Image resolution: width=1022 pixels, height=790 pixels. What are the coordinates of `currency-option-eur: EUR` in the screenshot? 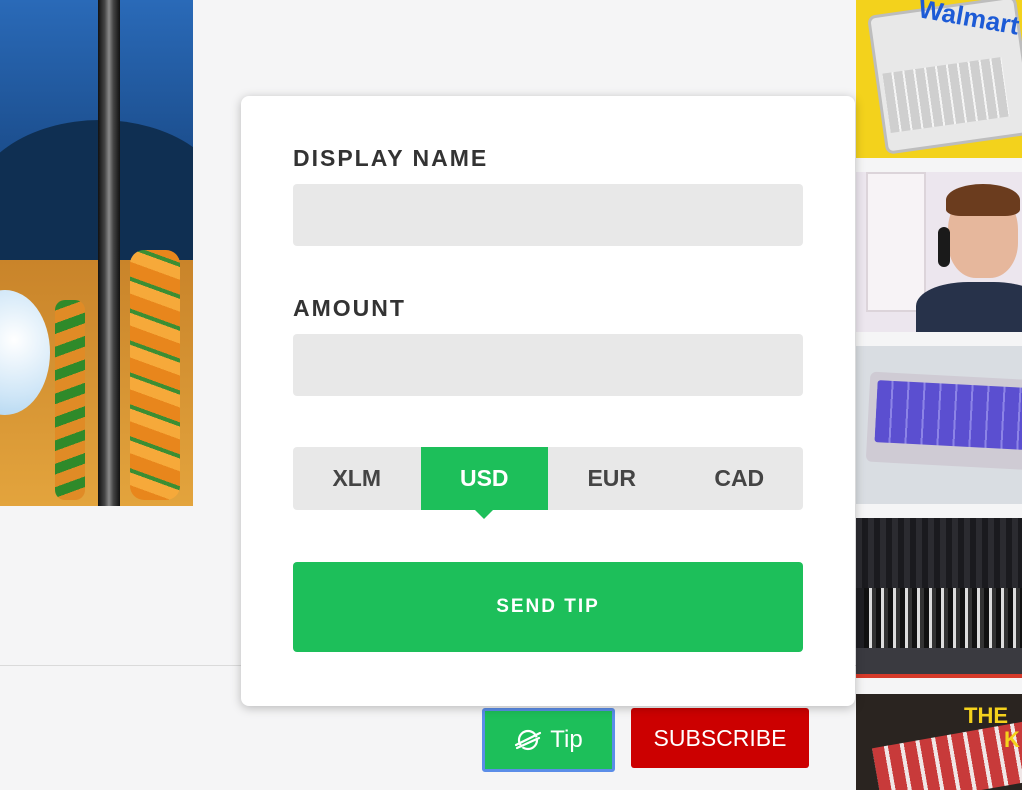 It's located at (612, 478).